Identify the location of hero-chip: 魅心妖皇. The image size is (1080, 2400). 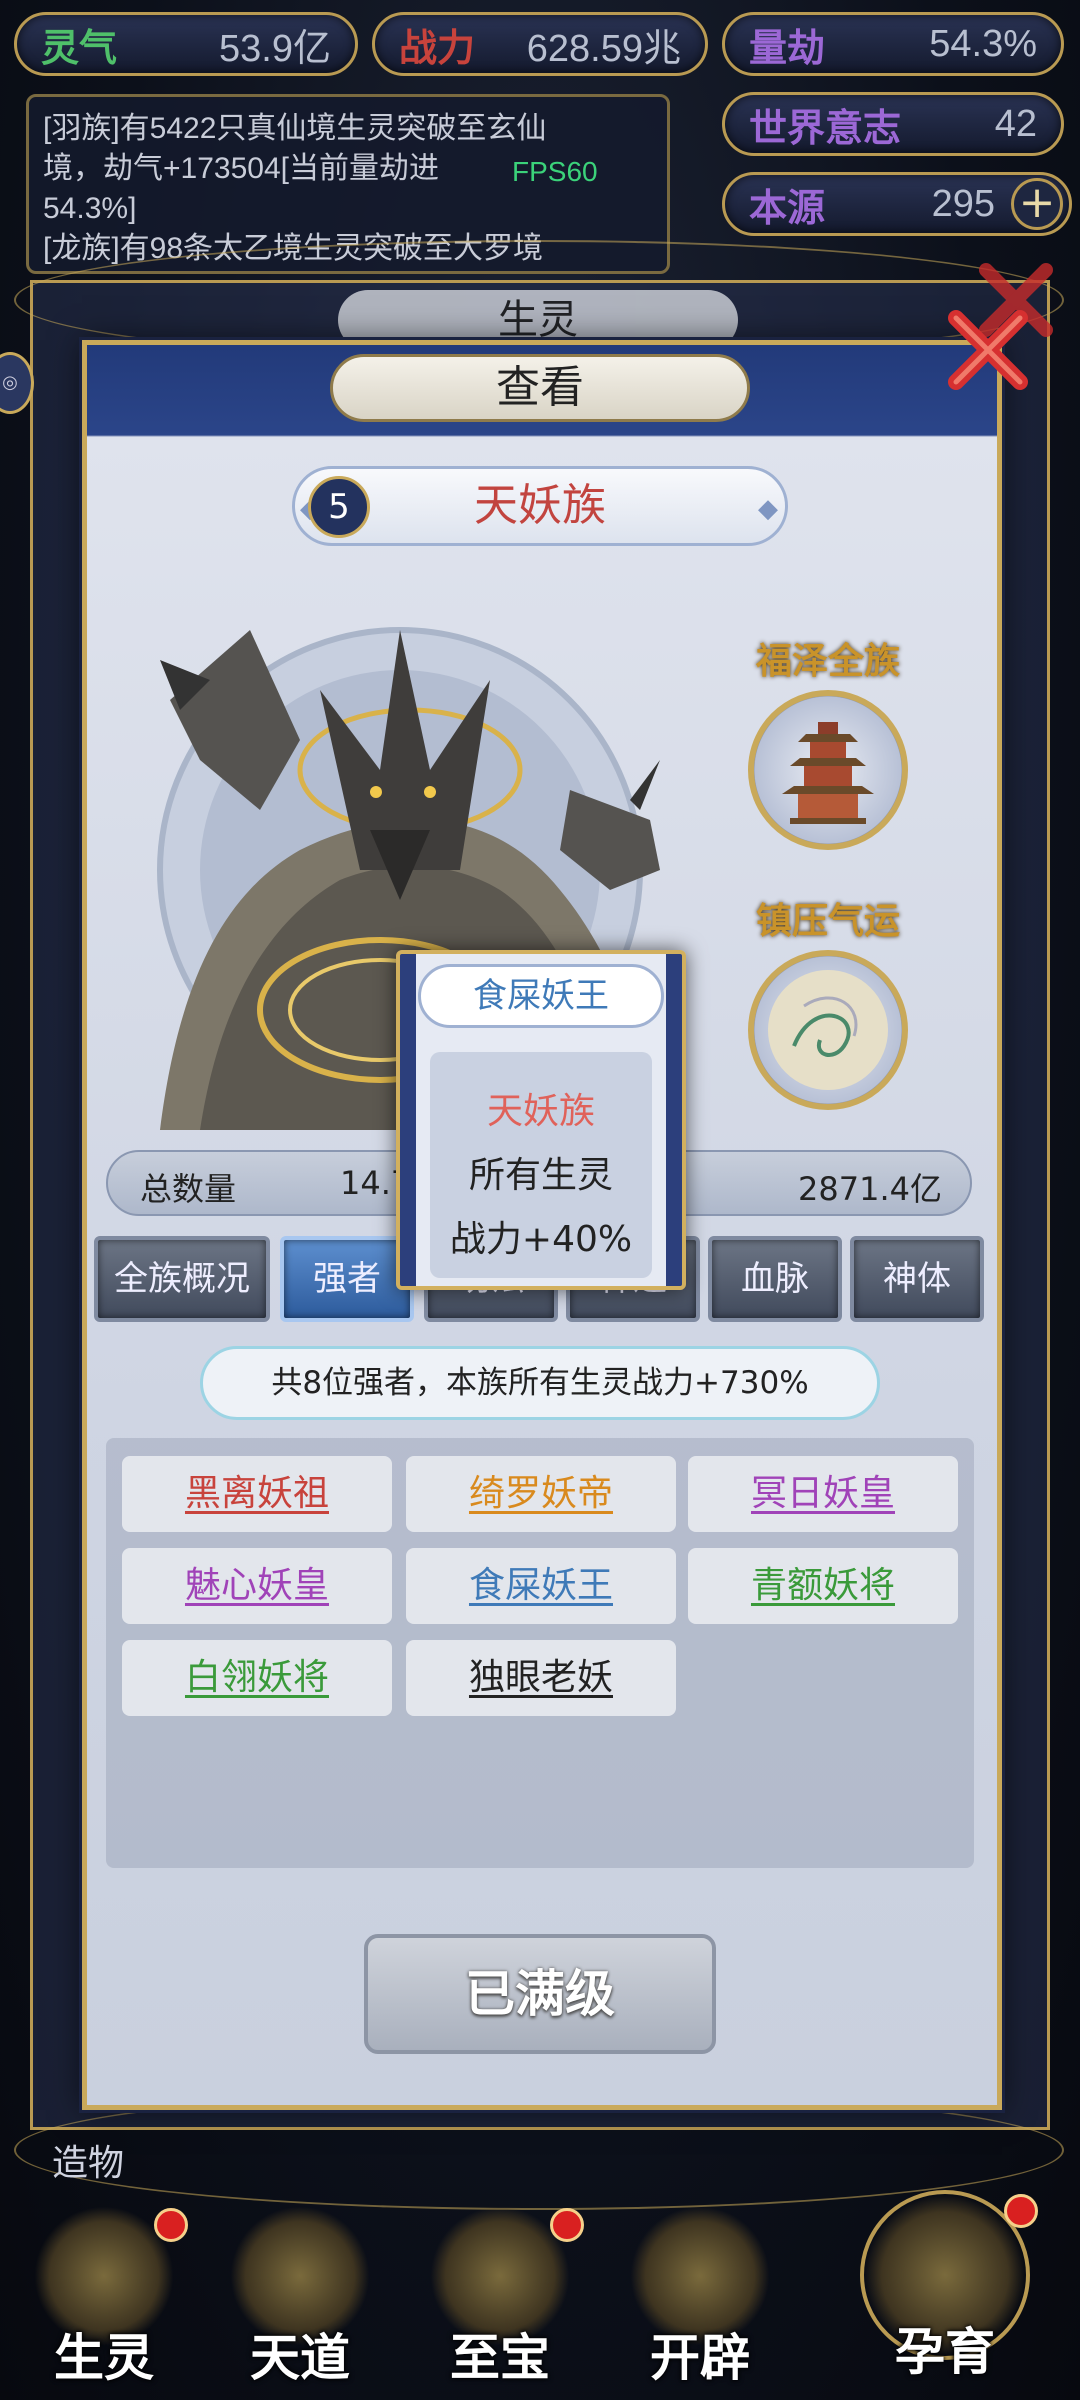
(257, 1586).